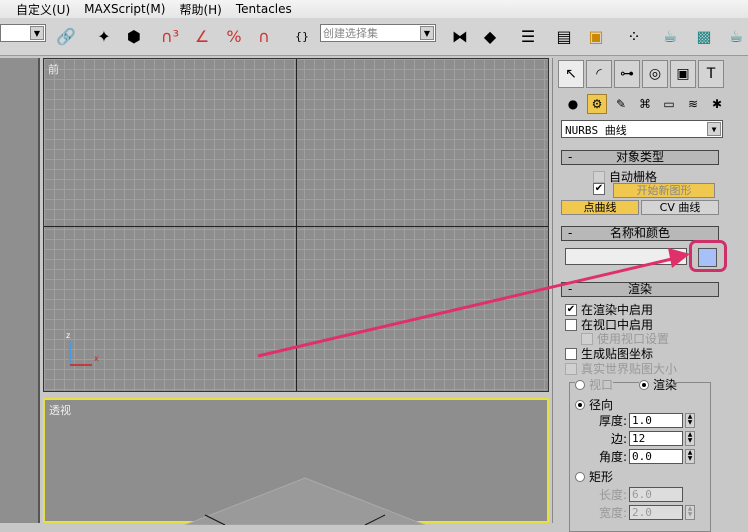  What do you see at coordinates (656, 494) in the screenshot?
I see `length-input: 6.0` at bounding box center [656, 494].